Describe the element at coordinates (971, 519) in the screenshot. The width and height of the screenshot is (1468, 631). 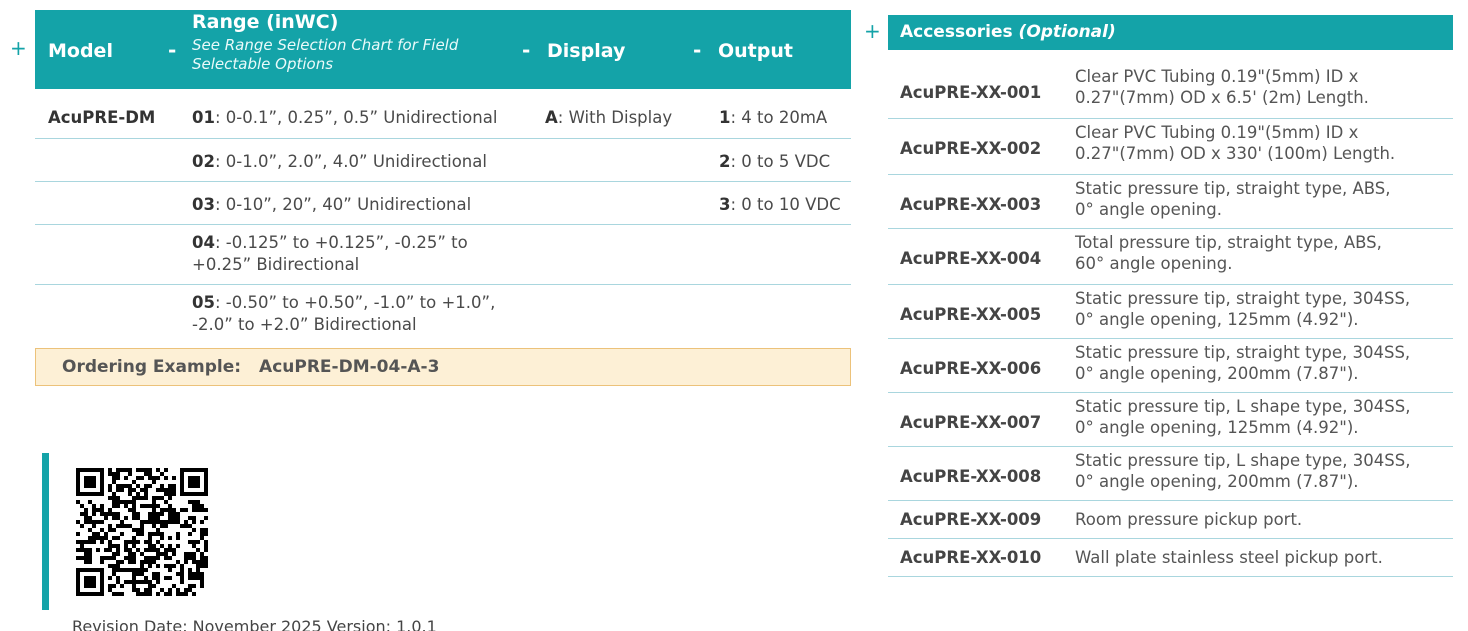
I see `accessory-code: AcuPRE-XX-009` at that location.